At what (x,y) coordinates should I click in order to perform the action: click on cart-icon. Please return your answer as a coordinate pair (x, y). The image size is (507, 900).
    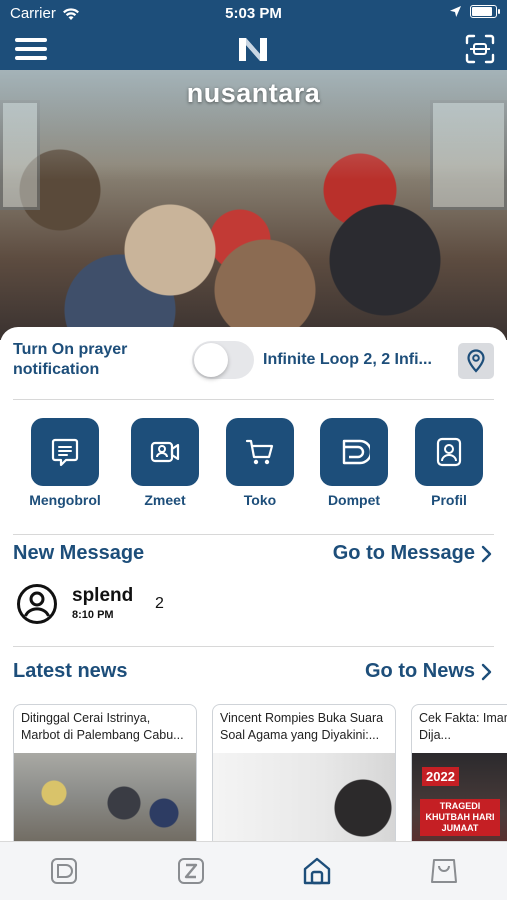
    Looking at the image, I should click on (259, 452).